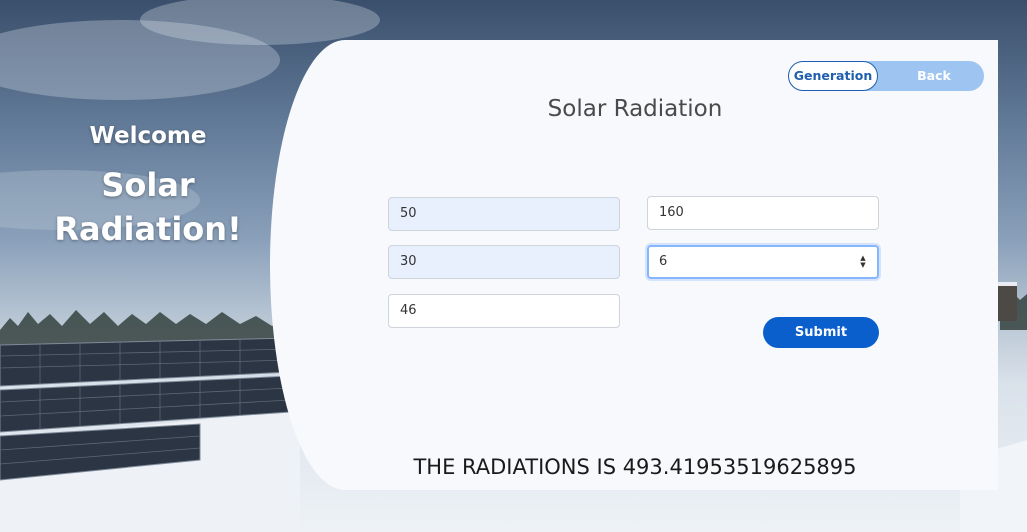 This screenshot has width=1027, height=532. Describe the element at coordinates (833, 76) in the screenshot. I see `generation-toggle-button: Generation` at that location.